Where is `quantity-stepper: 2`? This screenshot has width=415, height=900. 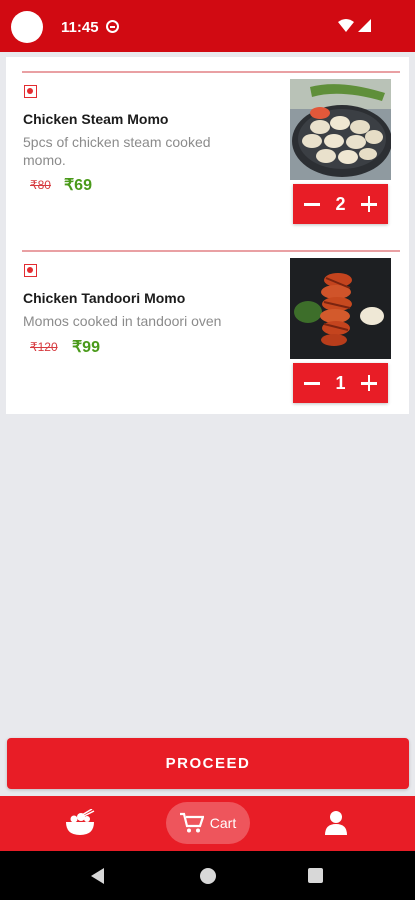
quantity-stepper: 2 is located at coordinates (340, 204).